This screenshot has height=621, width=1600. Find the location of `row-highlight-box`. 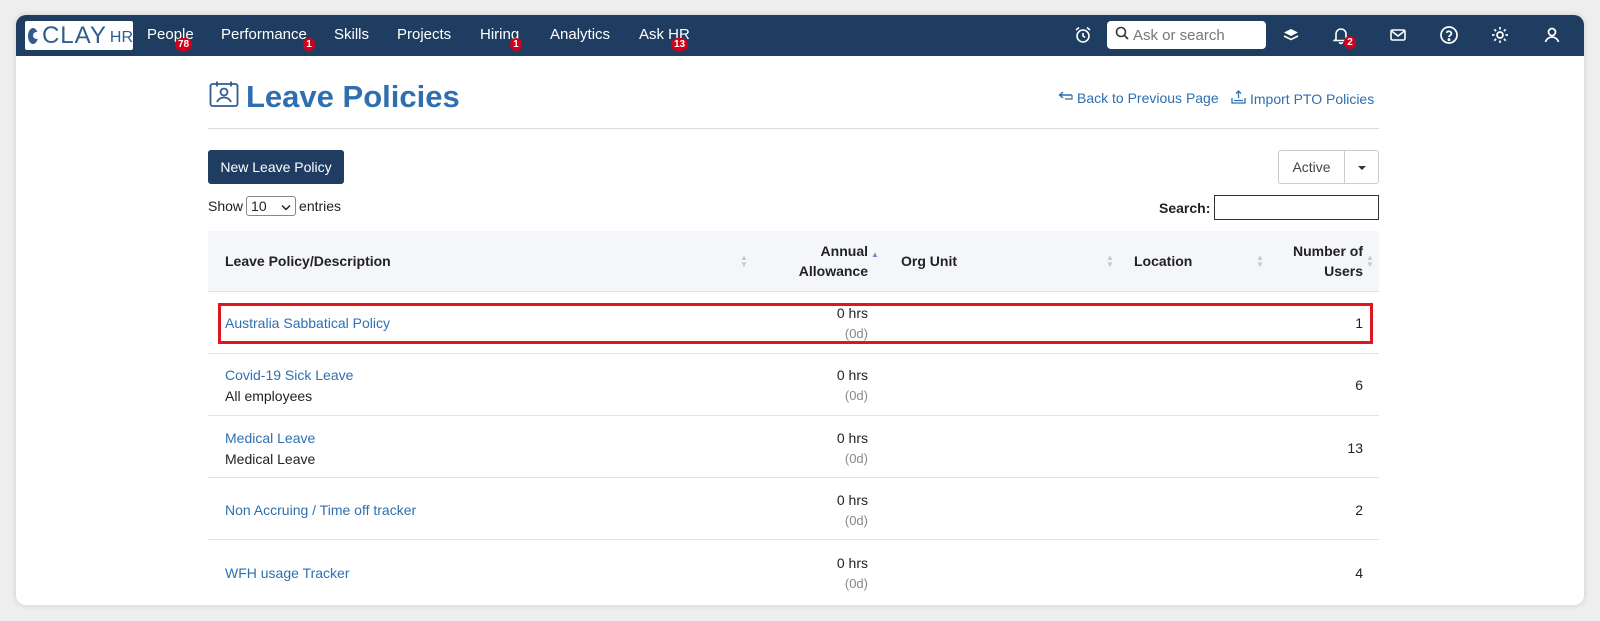

row-highlight-box is located at coordinates (795, 323).